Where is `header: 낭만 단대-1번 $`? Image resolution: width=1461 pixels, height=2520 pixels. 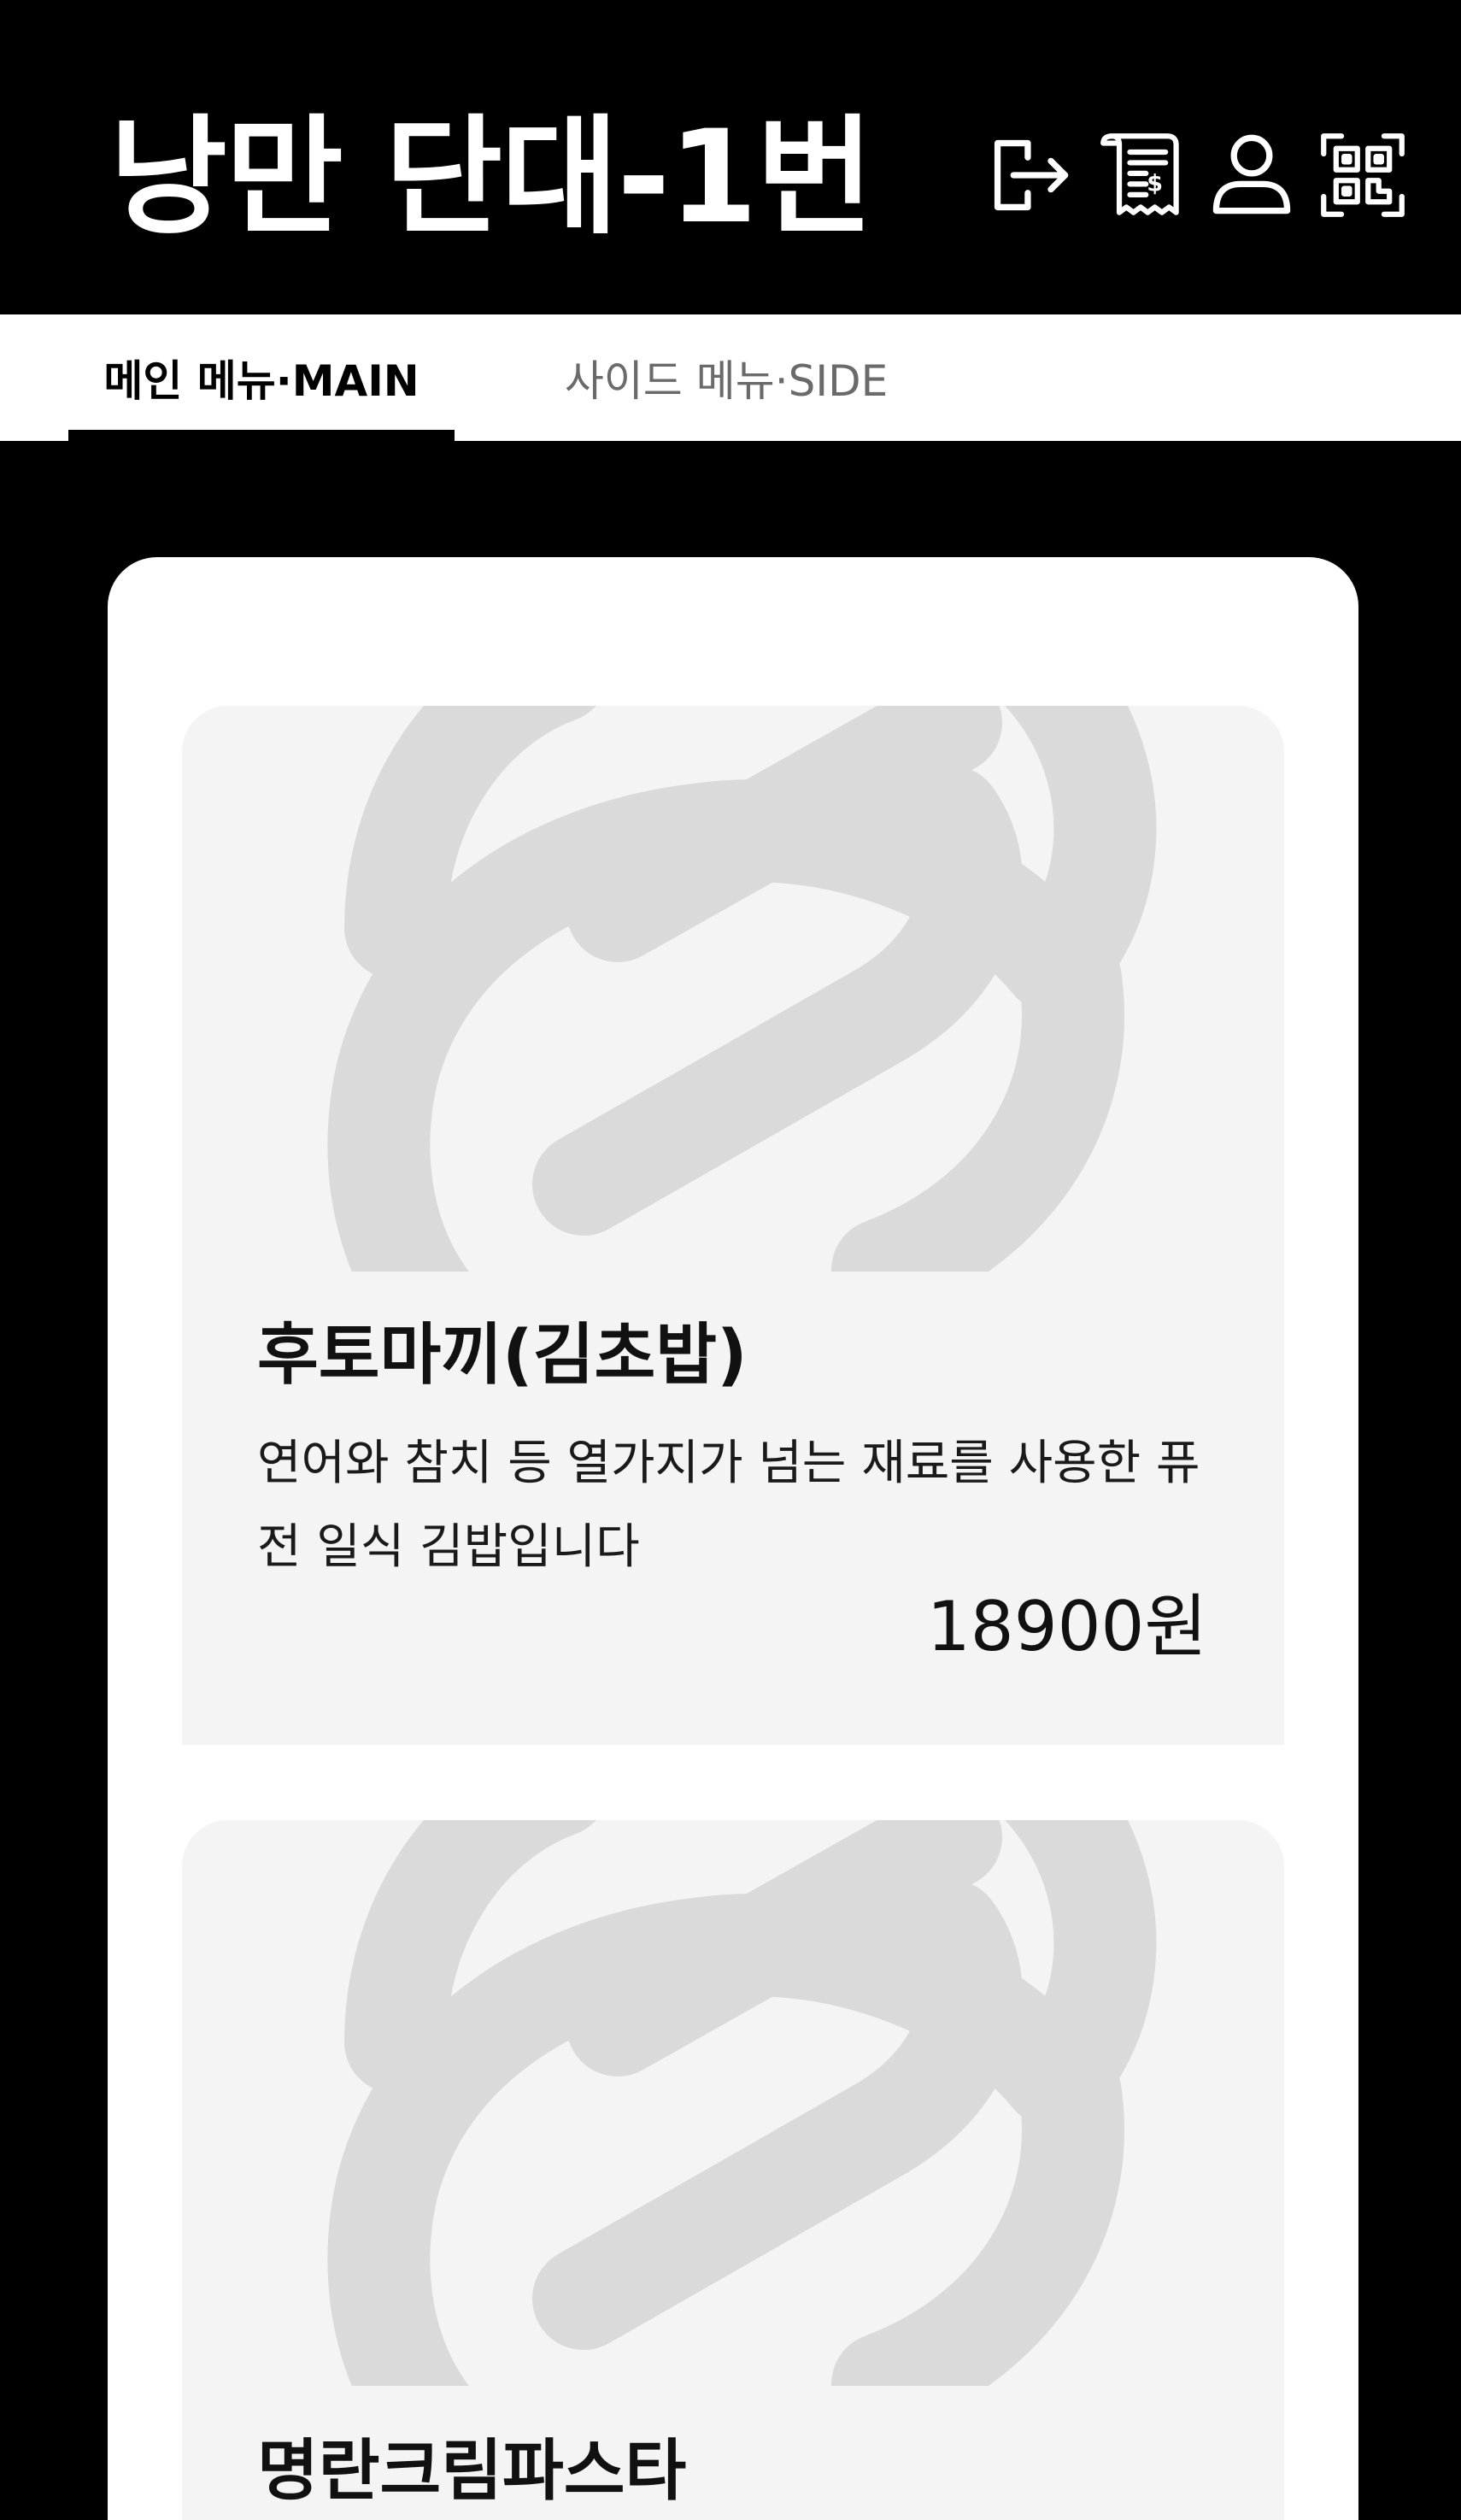
header: 낭만 단대-1번 $ is located at coordinates (730, 157).